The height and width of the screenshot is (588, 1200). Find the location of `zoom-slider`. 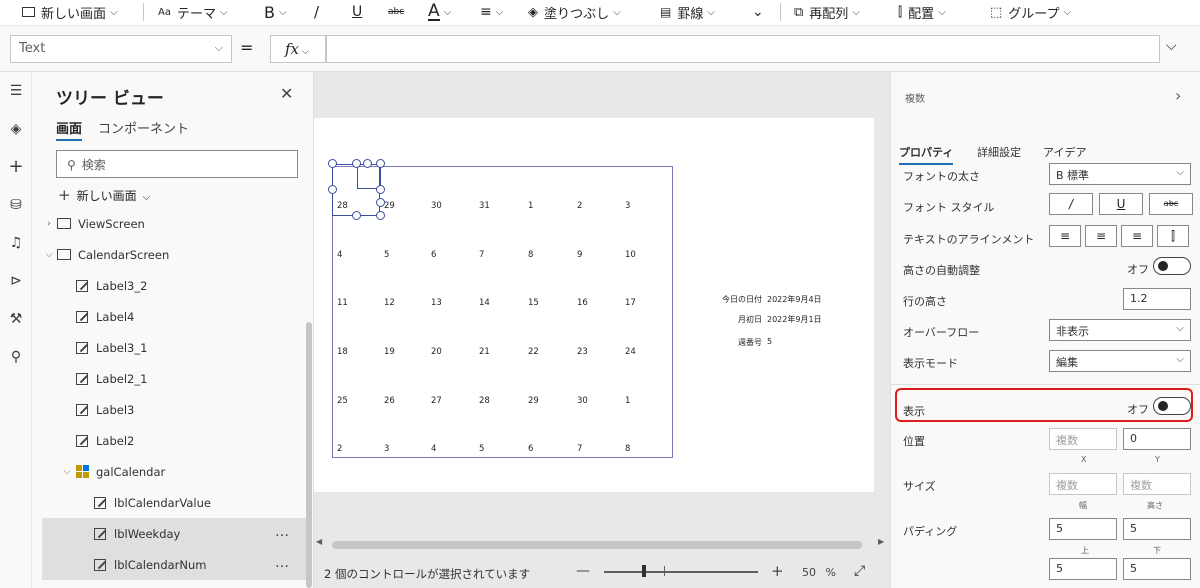

zoom-slider is located at coordinates (681, 572).